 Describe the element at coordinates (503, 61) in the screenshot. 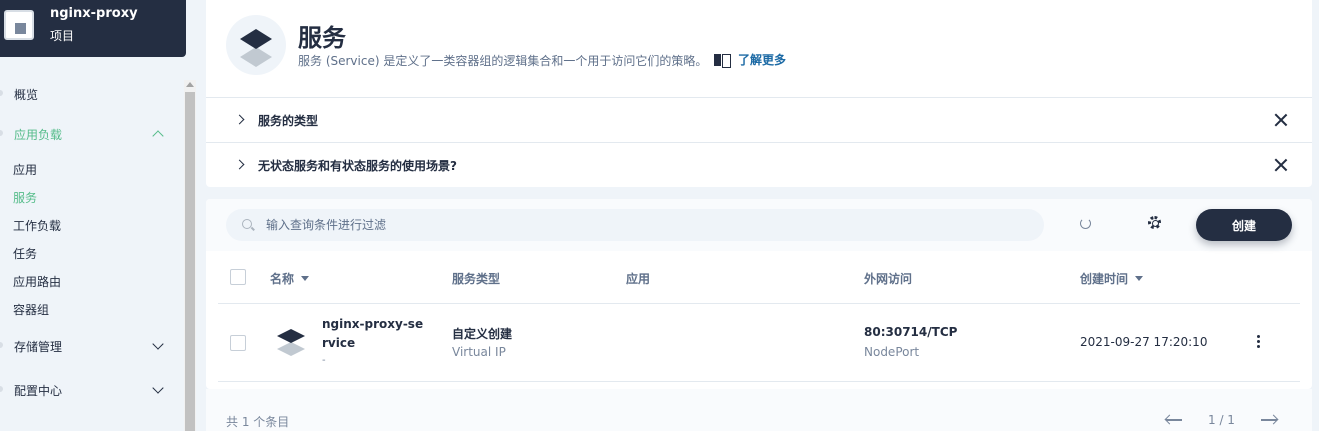

I see `page-description: 服务 (Service) 是定义了一类容器组的逻辑集合和一个用于访问它们的策略。` at that location.